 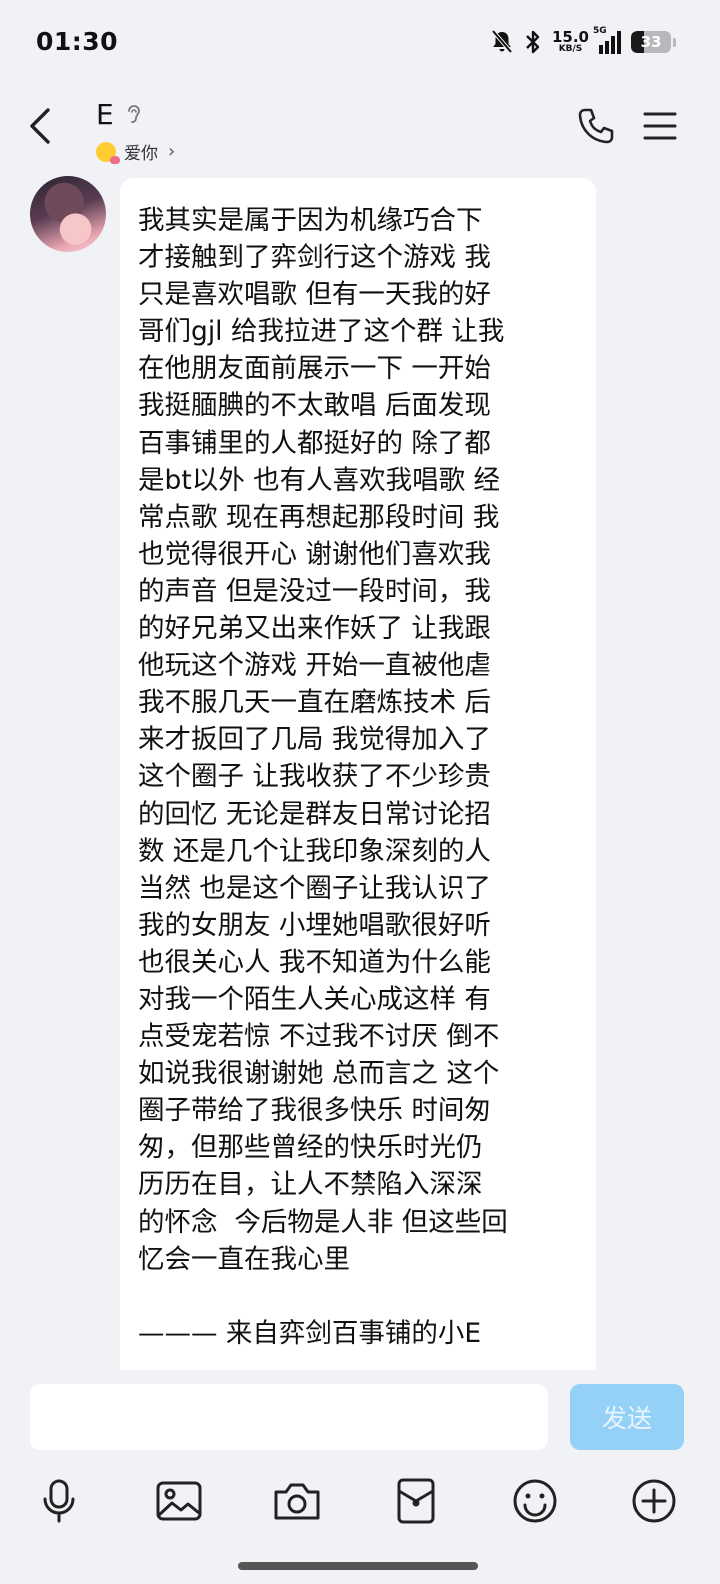 What do you see at coordinates (358, 1566) in the screenshot?
I see `home-indicator` at bounding box center [358, 1566].